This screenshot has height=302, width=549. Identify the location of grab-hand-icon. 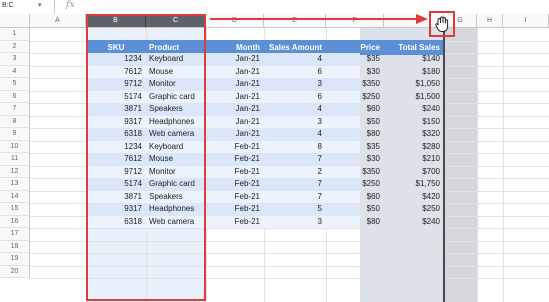
(442, 24).